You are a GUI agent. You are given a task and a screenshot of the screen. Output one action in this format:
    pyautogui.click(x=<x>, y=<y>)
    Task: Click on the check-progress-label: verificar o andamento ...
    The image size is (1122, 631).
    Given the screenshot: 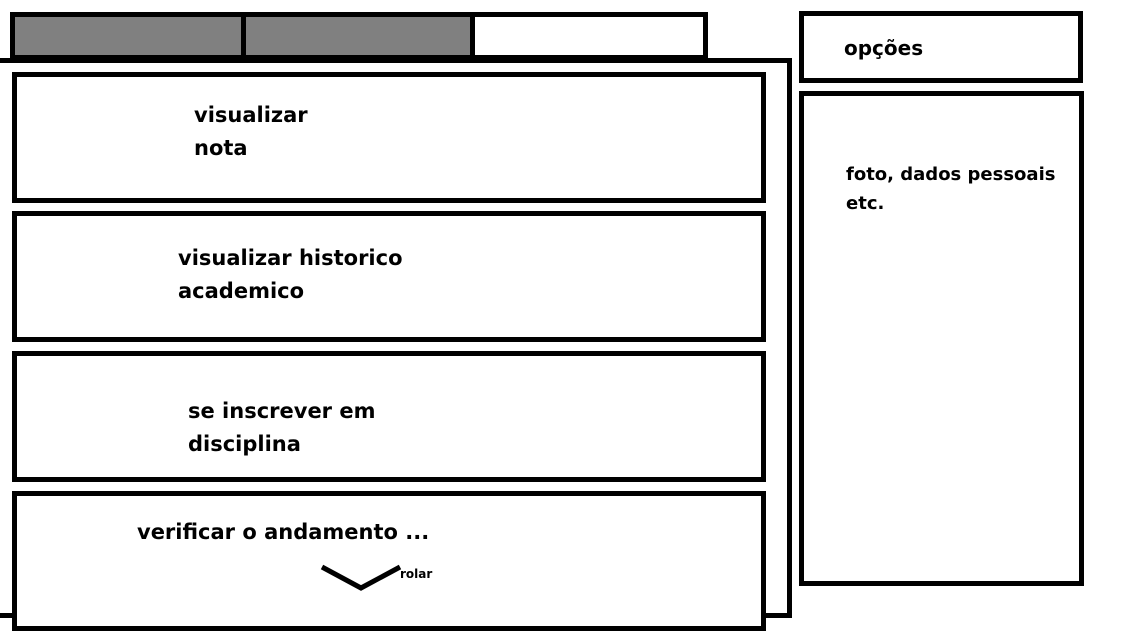 What is the action you would take?
    pyautogui.click(x=283, y=532)
    